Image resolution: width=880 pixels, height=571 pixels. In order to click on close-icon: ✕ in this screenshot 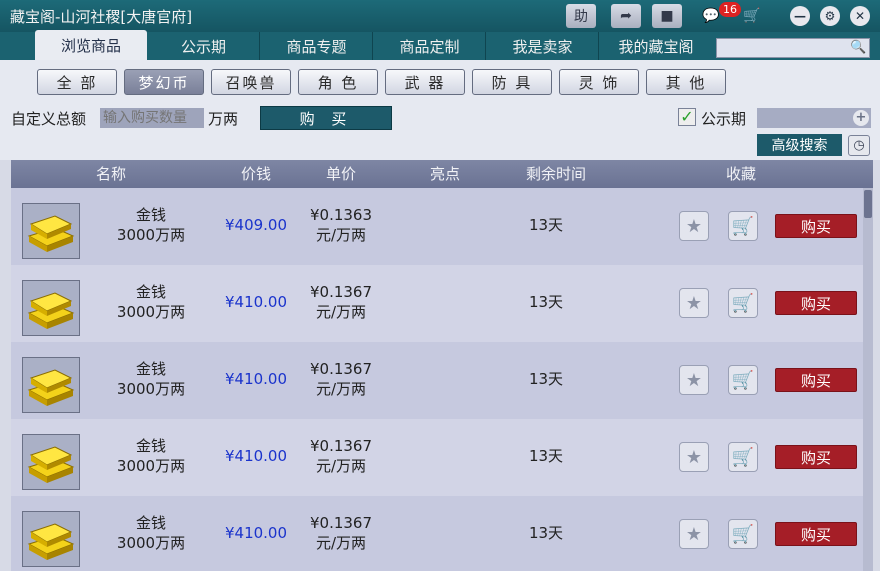, I will do `click(860, 16)`.